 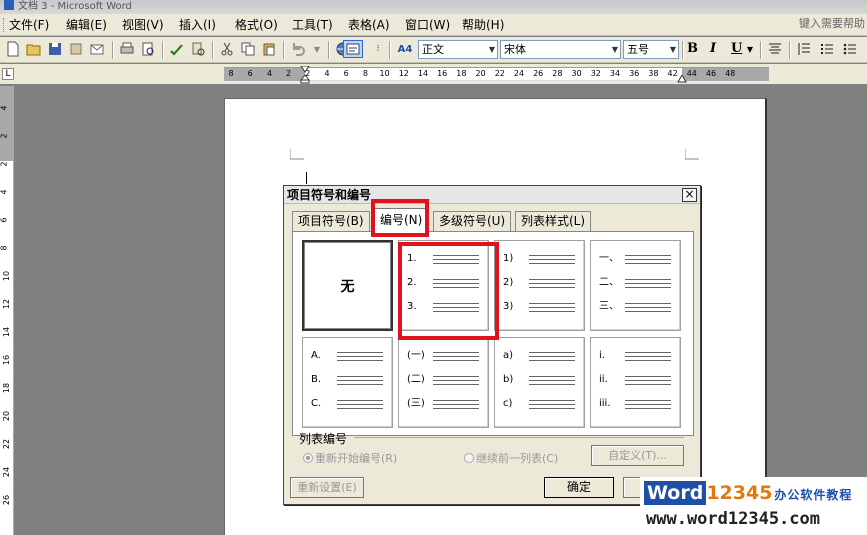 What do you see at coordinates (7, 388) in the screenshot?
I see `vruler-tick-label: 18` at bounding box center [7, 388].